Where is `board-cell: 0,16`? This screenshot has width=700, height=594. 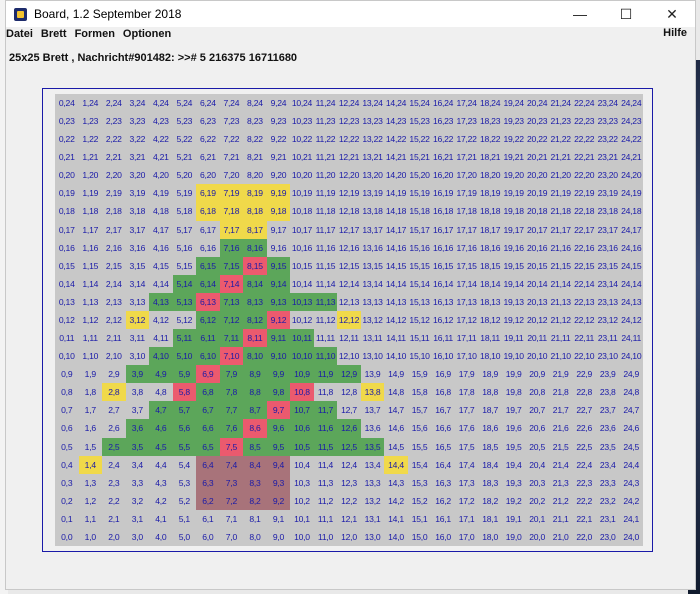 board-cell: 0,16 is located at coordinates (67, 247).